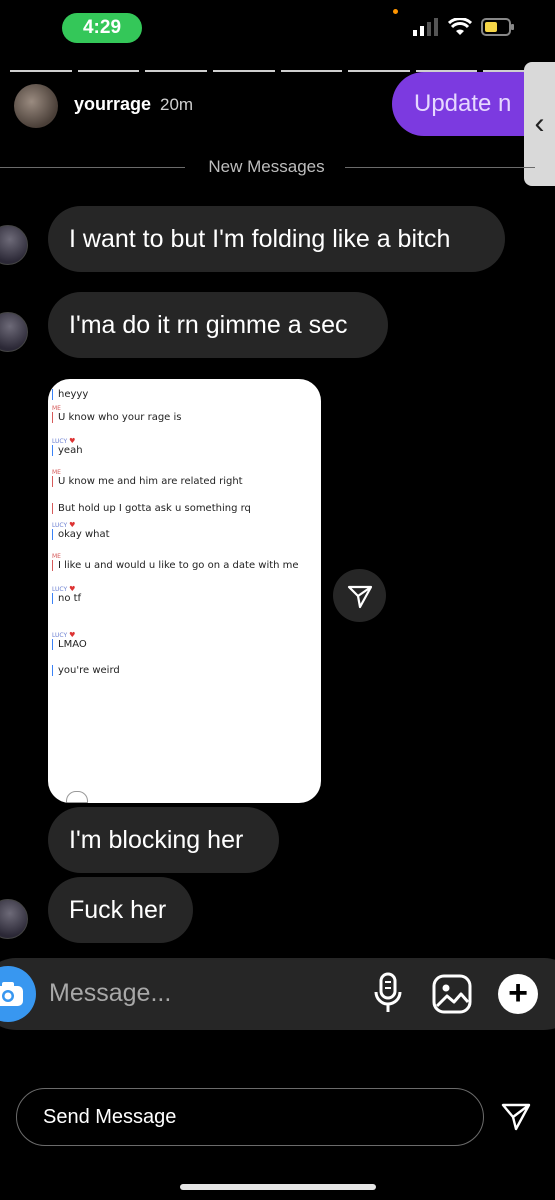  I want to click on message-bubble: I'ma do it rn gimme a sec, so click(218, 325).